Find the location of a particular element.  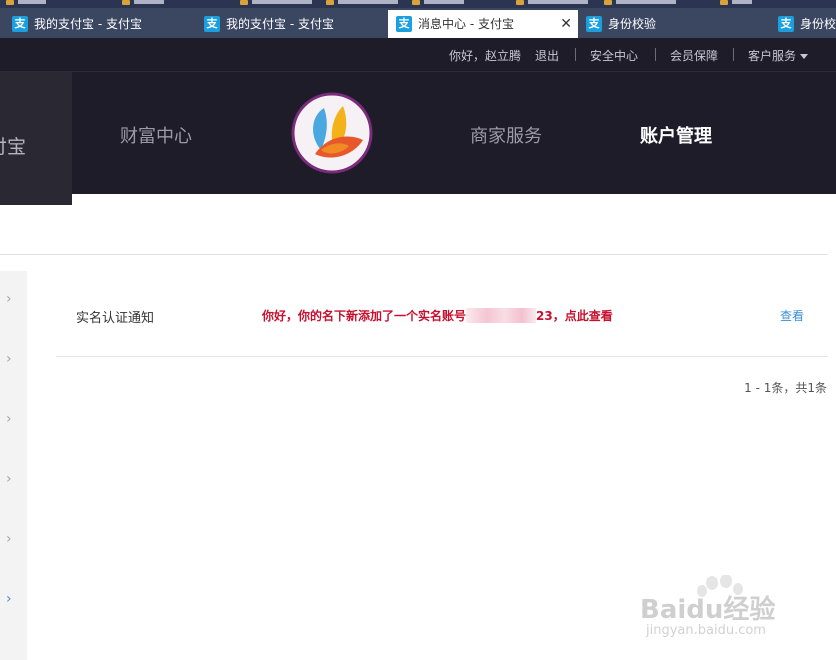

left-rail: › › › › › › is located at coordinates (13, 465).